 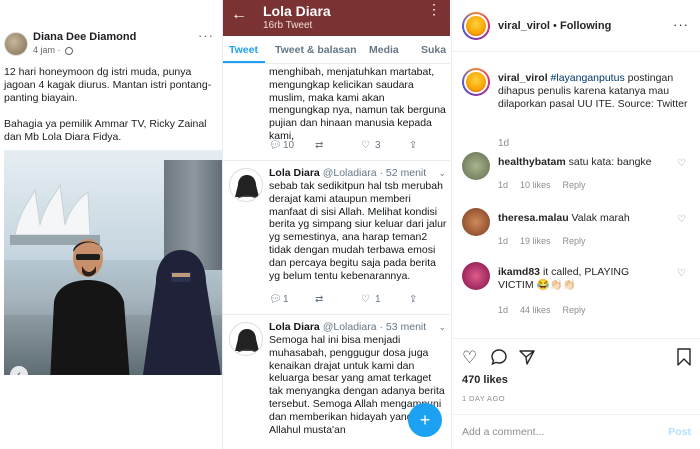 What do you see at coordinates (532, 162) in the screenshot?
I see `comment-username: healthybatam` at bounding box center [532, 162].